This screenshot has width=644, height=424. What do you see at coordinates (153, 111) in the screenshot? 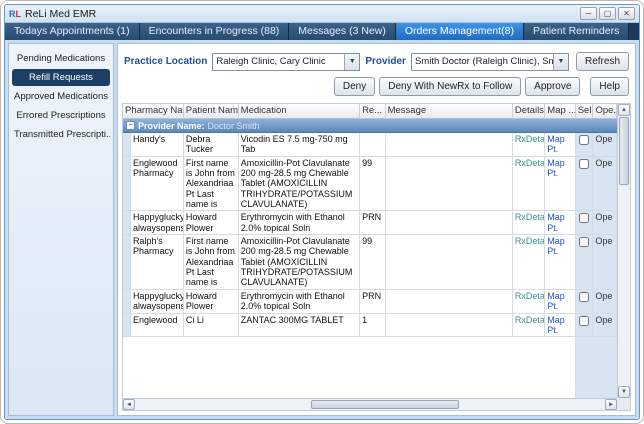
I see `column-header-pharmacy-name: Pharmacy Name` at bounding box center [153, 111].